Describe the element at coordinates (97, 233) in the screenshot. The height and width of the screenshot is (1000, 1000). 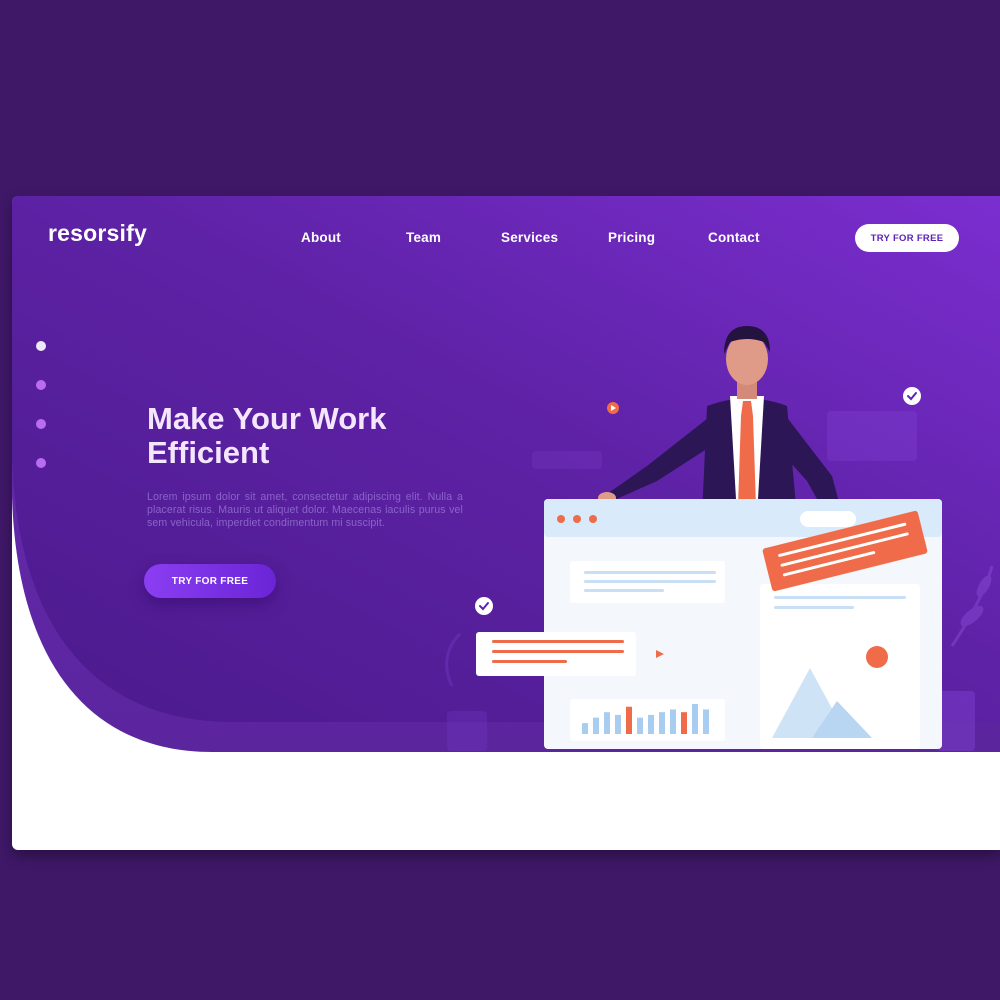
I see `brand-logo: resorsify` at that location.